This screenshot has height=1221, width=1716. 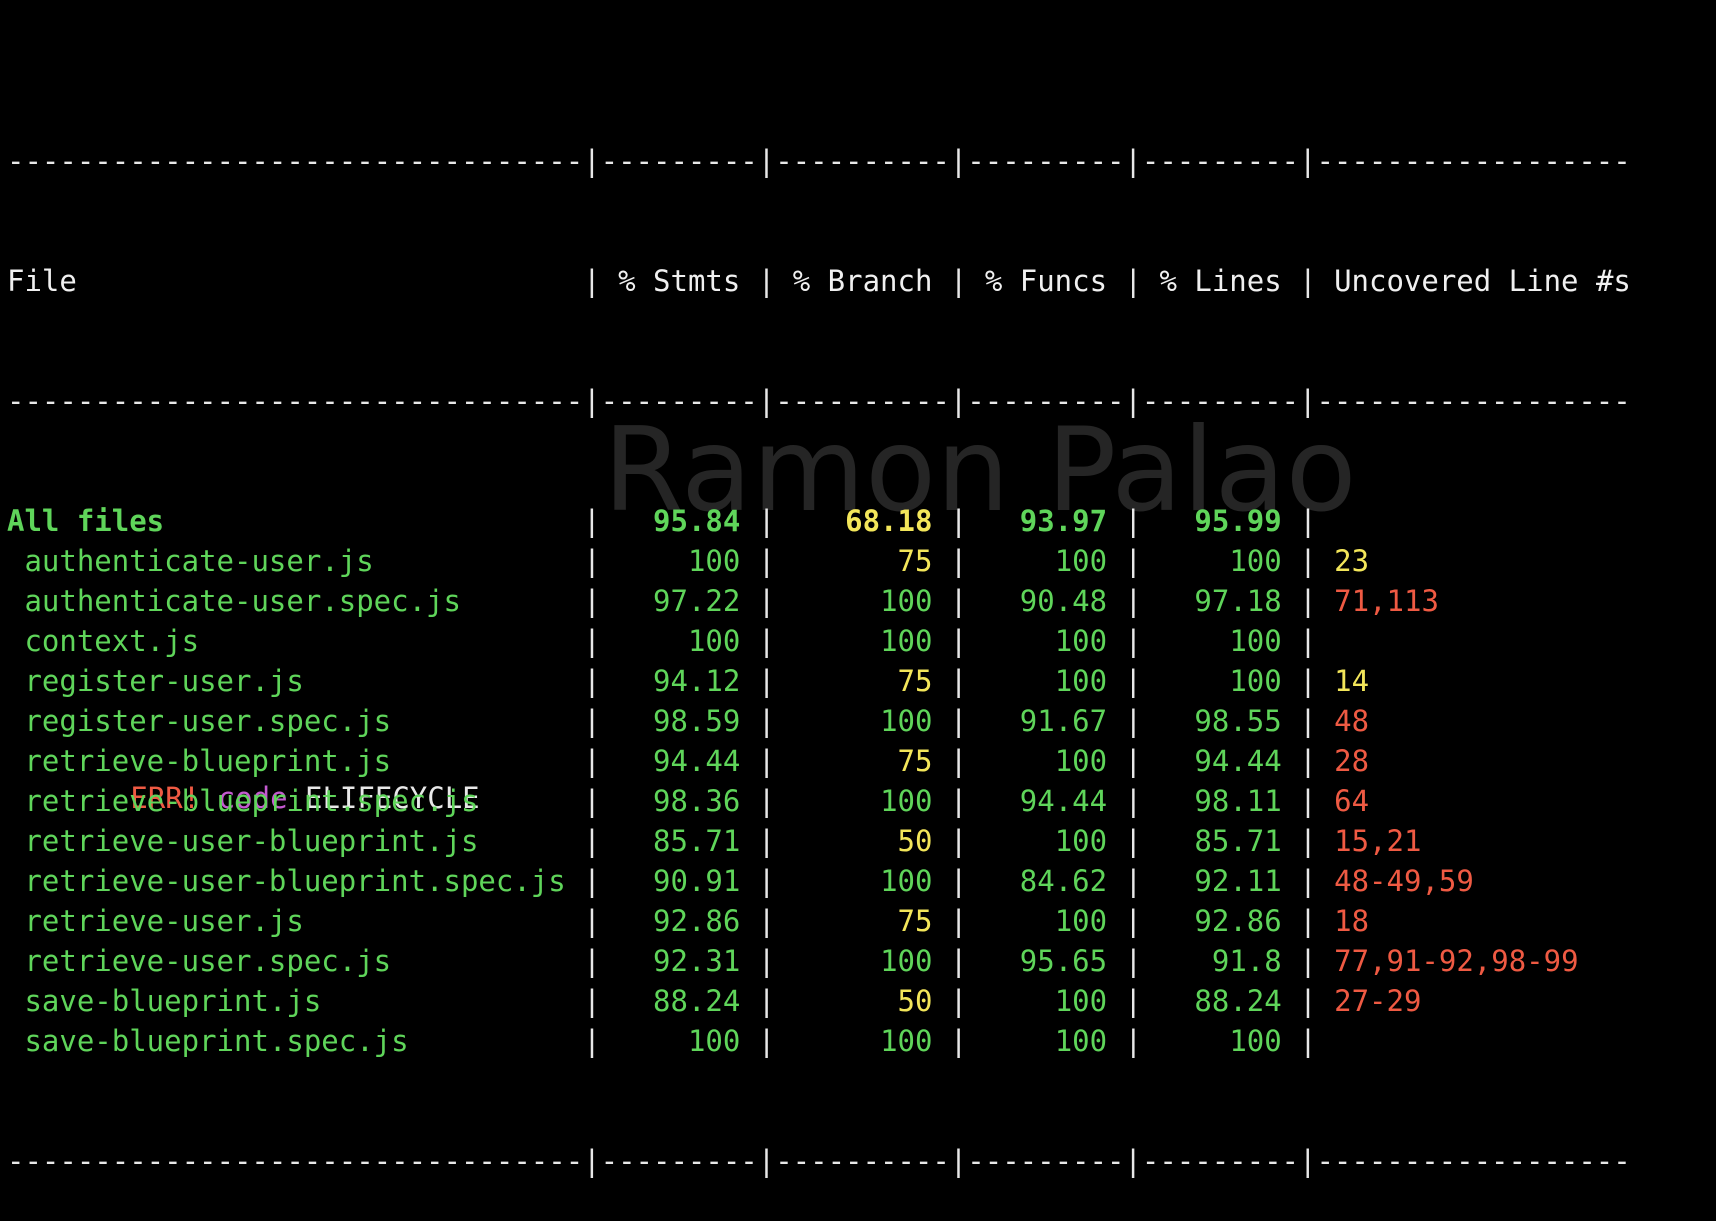 What do you see at coordinates (1238, 721) in the screenshot?
I see `lines-value: 98.55` at bounding box center [1238, 721].